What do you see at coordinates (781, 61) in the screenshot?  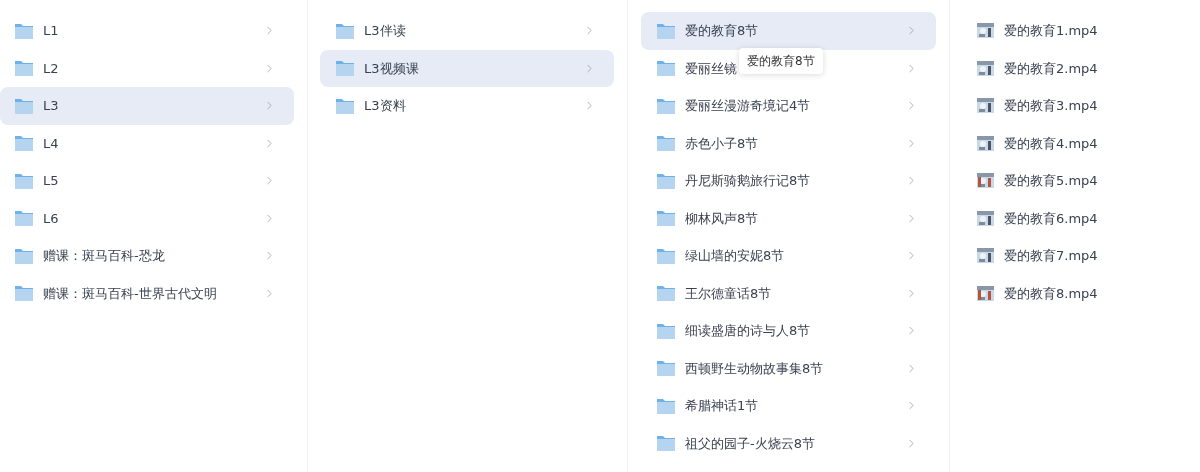 I see `tooltip: 爱的教育8节` at bounding box center [781, 61].